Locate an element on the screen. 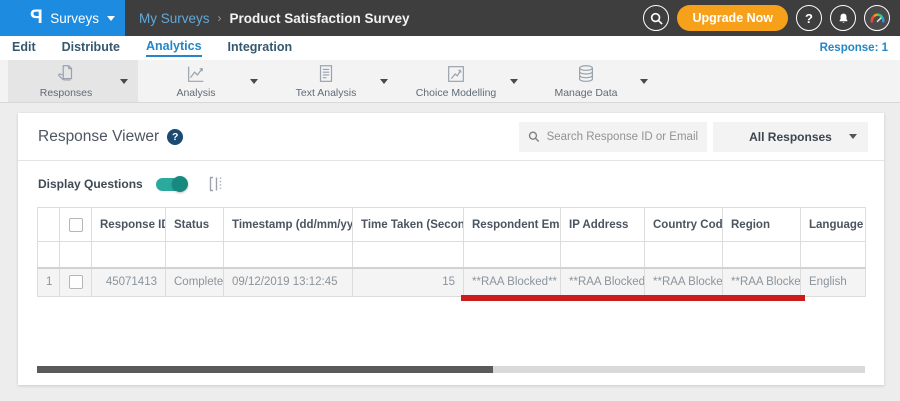  upgrade-now-button: Upgrade Now is located at coordinates (732, 18).